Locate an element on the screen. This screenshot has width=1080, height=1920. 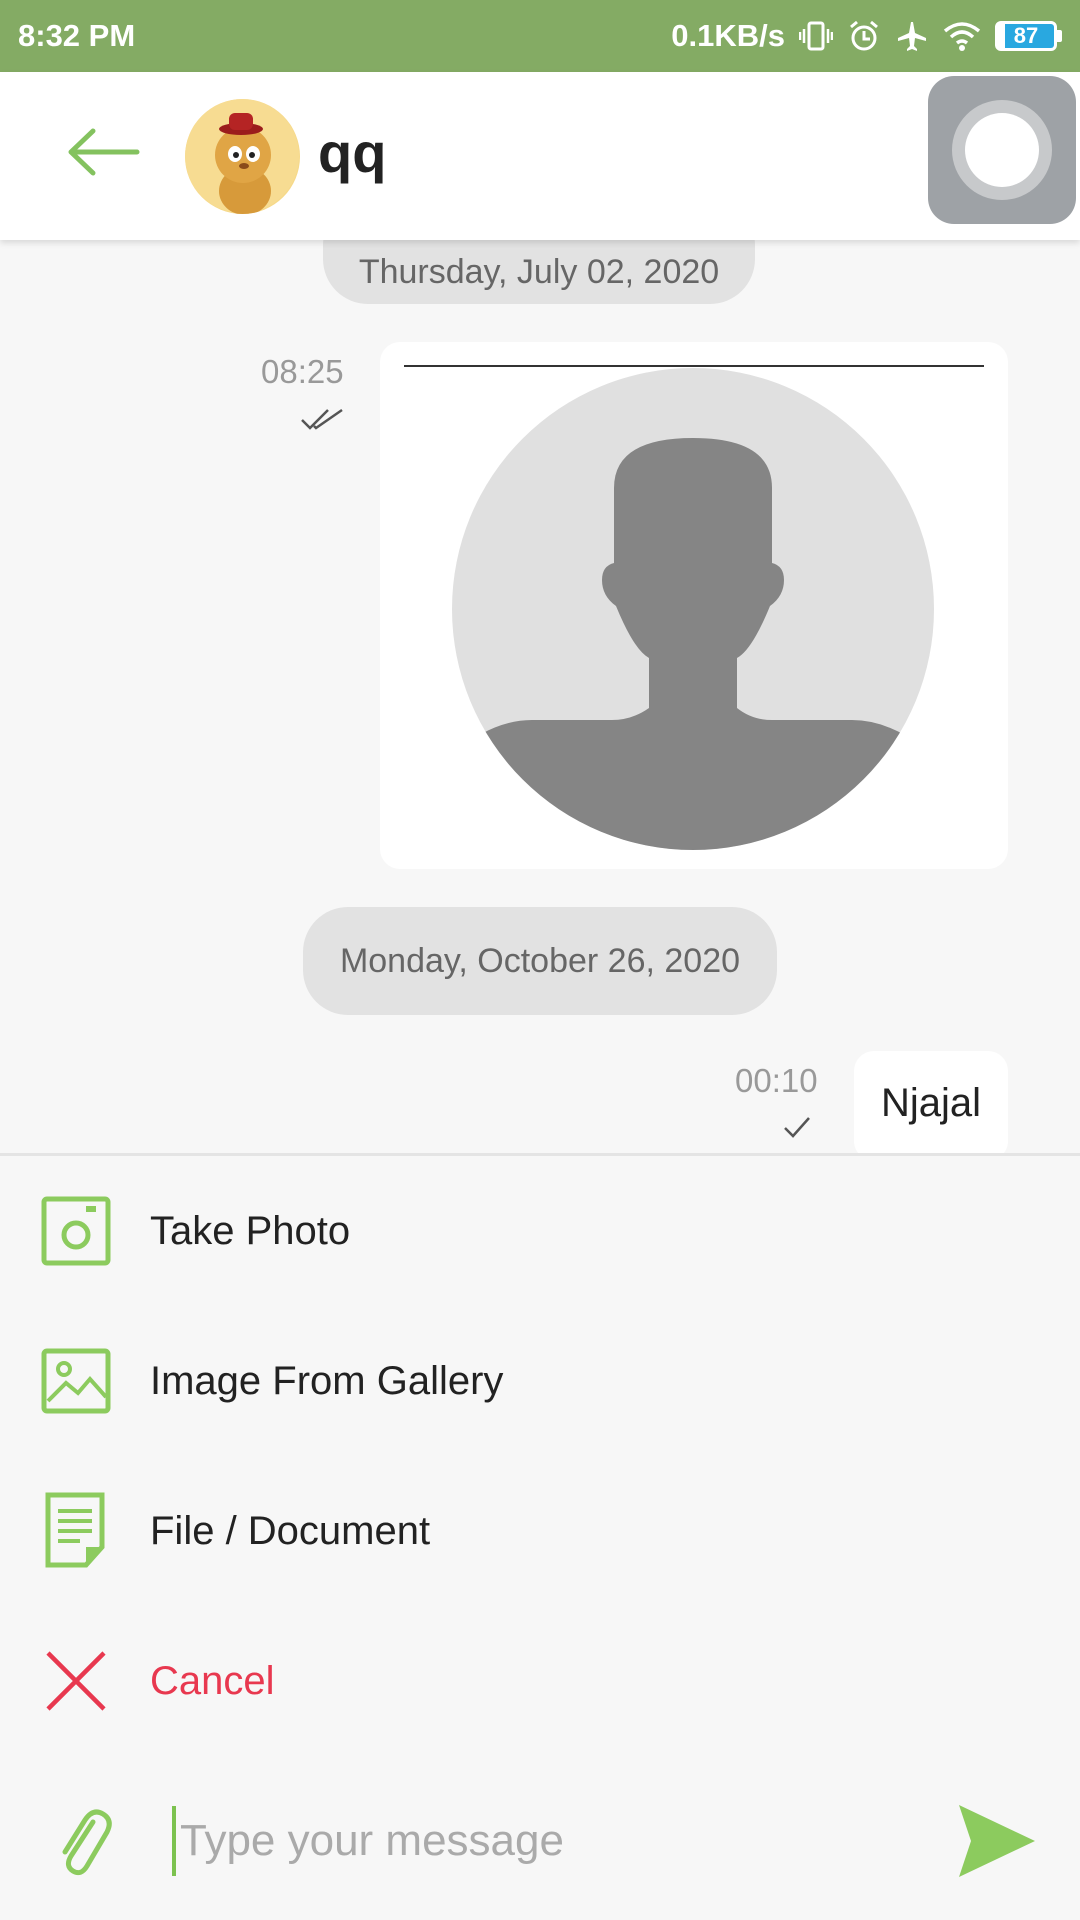
menu-item-image-from-gallery: Image From Gallery is located at coordinates (540, 1381).